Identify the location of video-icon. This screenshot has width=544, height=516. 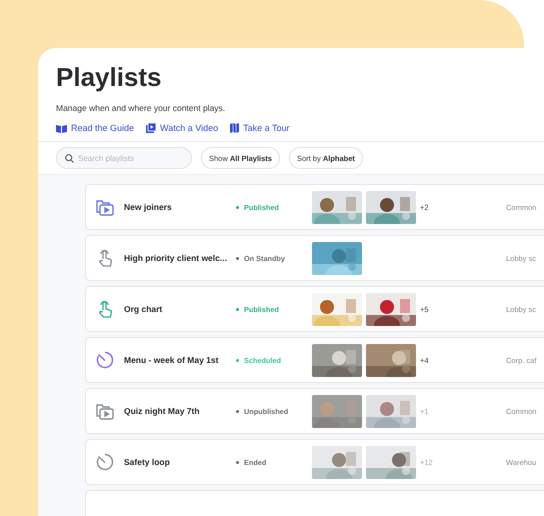
(151, 128).